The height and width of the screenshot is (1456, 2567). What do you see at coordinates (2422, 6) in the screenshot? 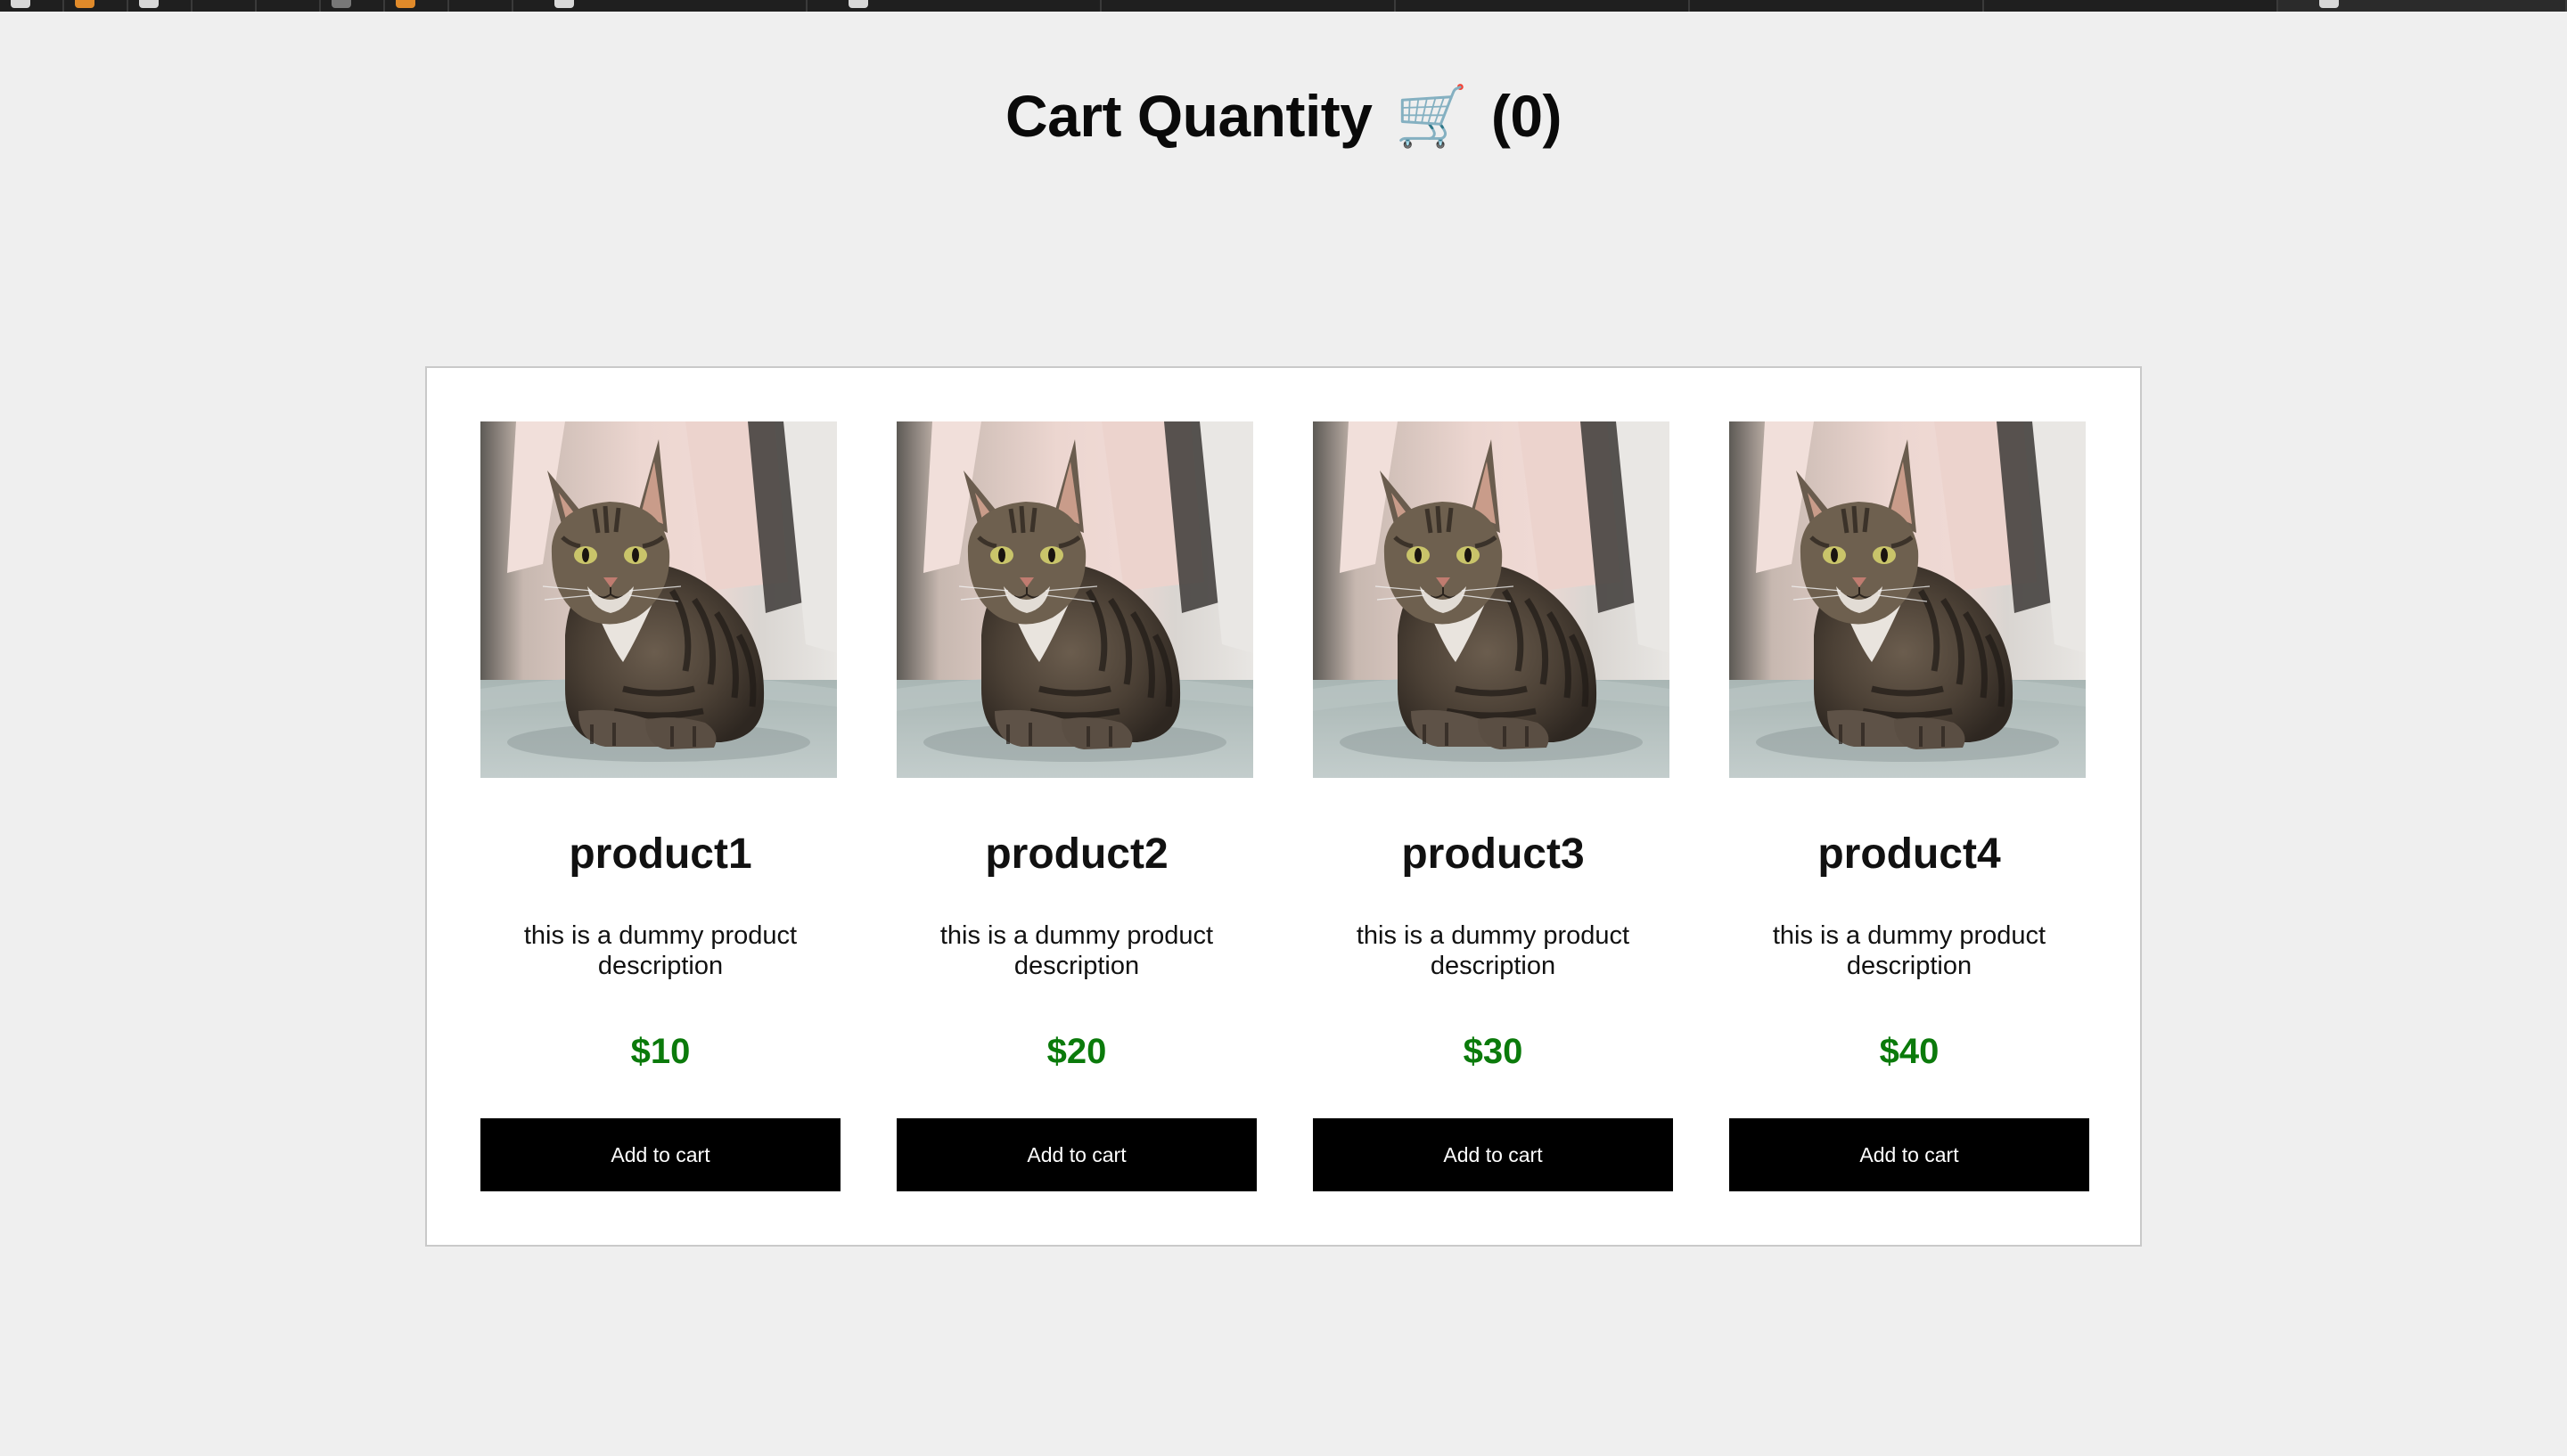
I see `browser-tab-active` at bounding box center [2422, 6].